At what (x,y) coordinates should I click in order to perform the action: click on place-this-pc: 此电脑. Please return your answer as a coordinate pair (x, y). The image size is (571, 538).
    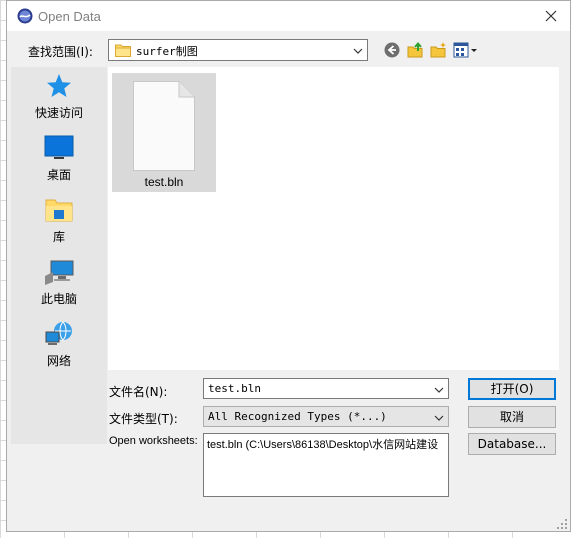
    Looking at the image, I should click on (59, 287).